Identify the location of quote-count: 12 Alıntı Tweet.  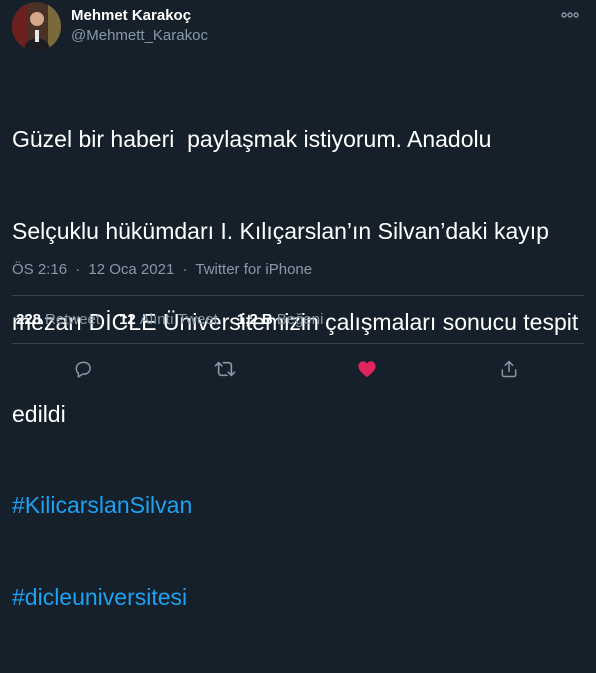
(168, 319).